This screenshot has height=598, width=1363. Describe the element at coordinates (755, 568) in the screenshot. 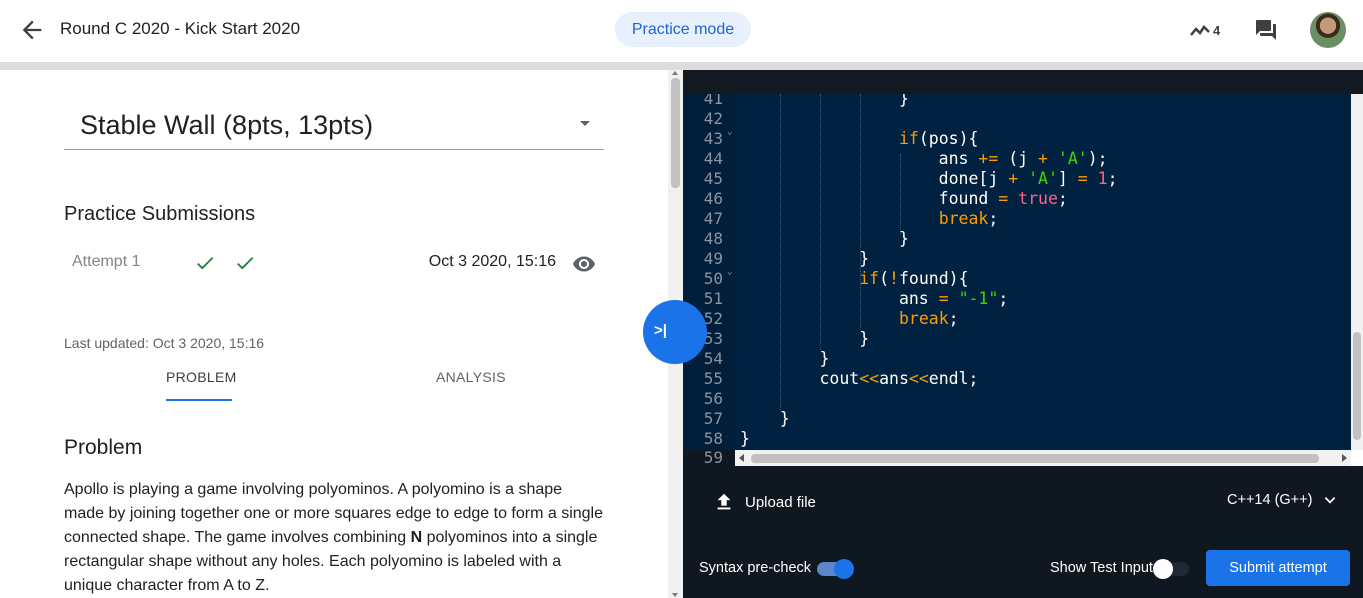

I see `syntax-precheck-label: Syntax pre-check` at that location.